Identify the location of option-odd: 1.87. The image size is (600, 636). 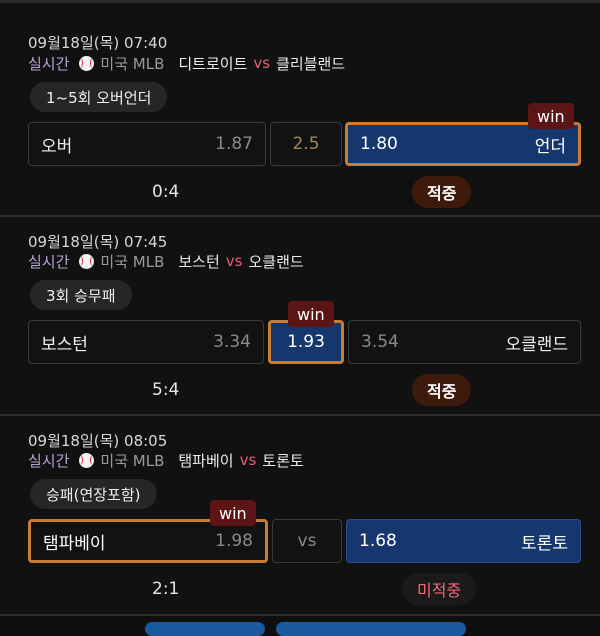
(234, 144).